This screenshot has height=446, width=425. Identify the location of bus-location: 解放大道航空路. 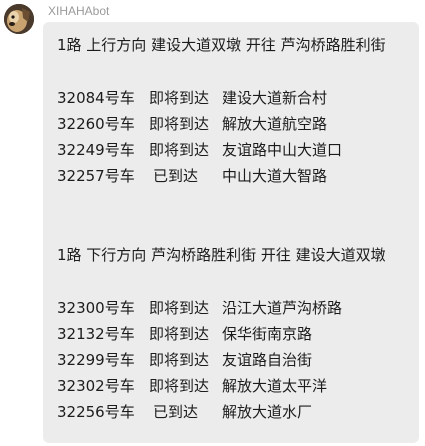
(275, 124).